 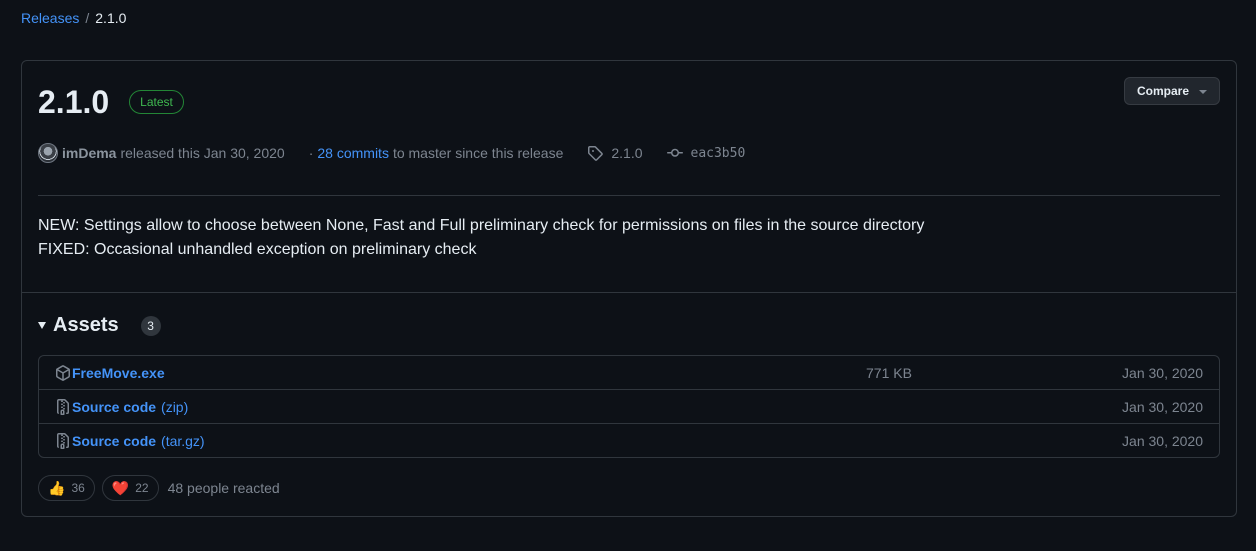 What do you see at coordinates (86, 325) in the screenshot?
I see `assets-title: Assets` at bounding box center [86, 325].